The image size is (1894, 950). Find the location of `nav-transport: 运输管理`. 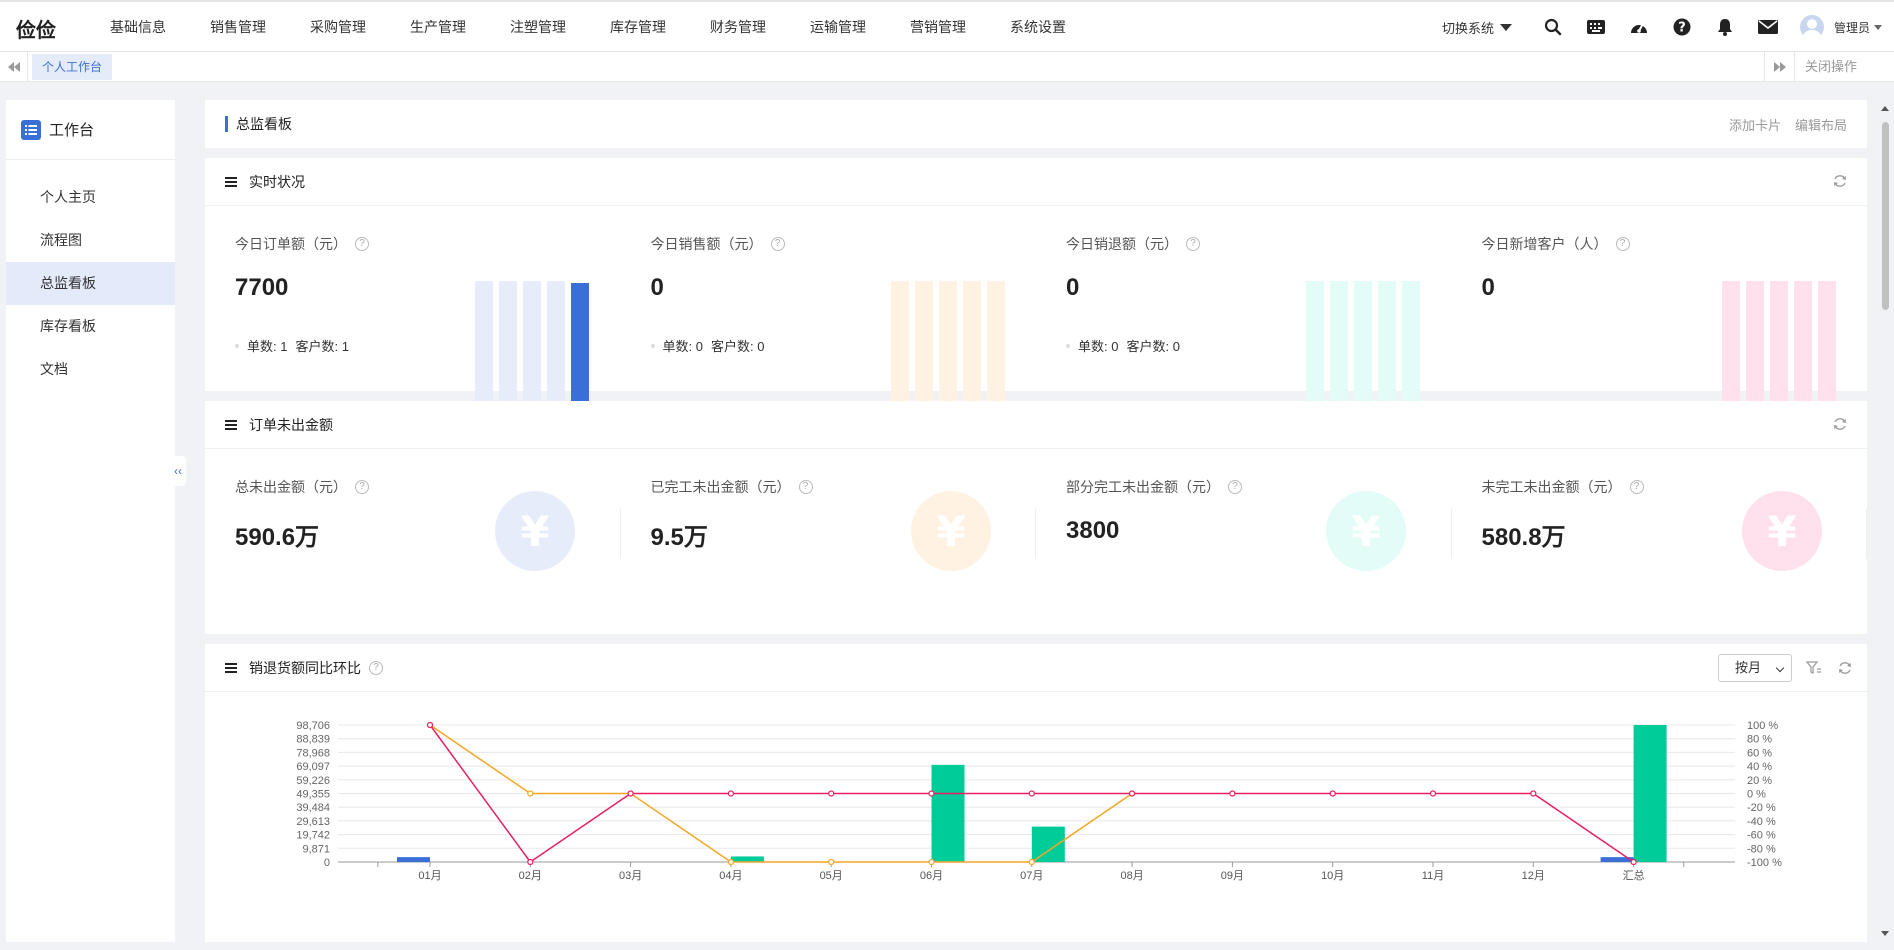

nav-transport: 运输管理 is located at coordinates (838, 27).